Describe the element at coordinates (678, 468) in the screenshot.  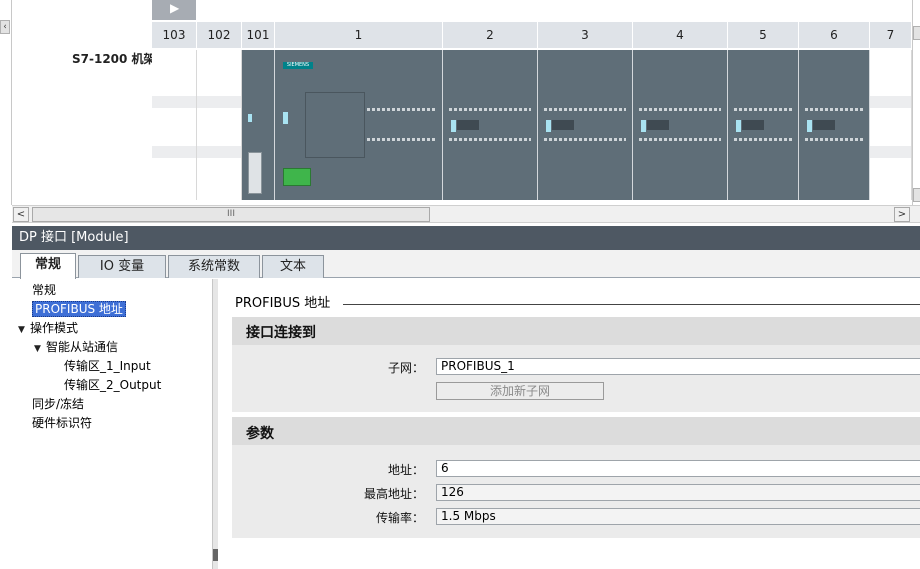
I see `address-input: 6` at that location.